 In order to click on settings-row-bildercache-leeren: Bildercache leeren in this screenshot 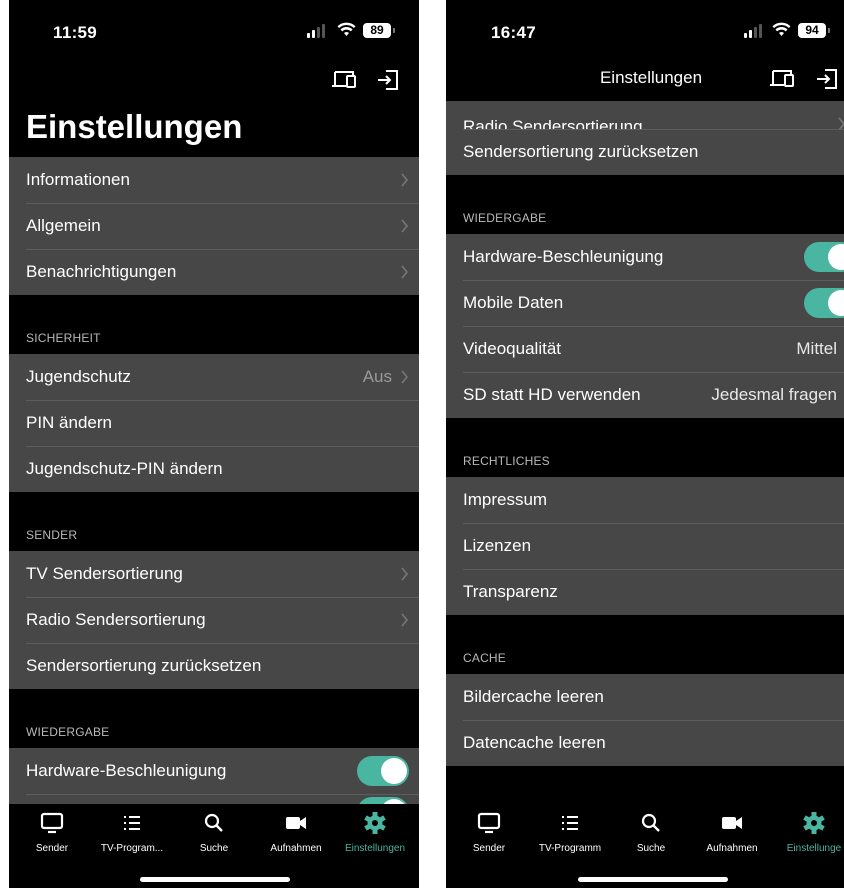, I will do `click(645, 697)`.